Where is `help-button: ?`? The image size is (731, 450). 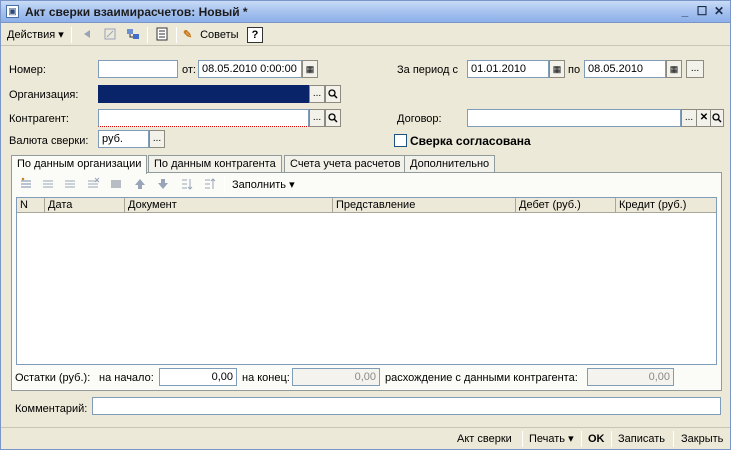 help-button: ? is located at coordinates (255, 35).